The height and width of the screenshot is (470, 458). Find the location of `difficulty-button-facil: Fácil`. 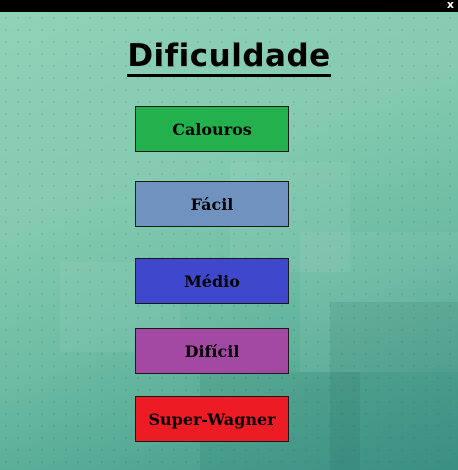

difficulty-button-facil: Fácil is located at coordinates (212, 204).